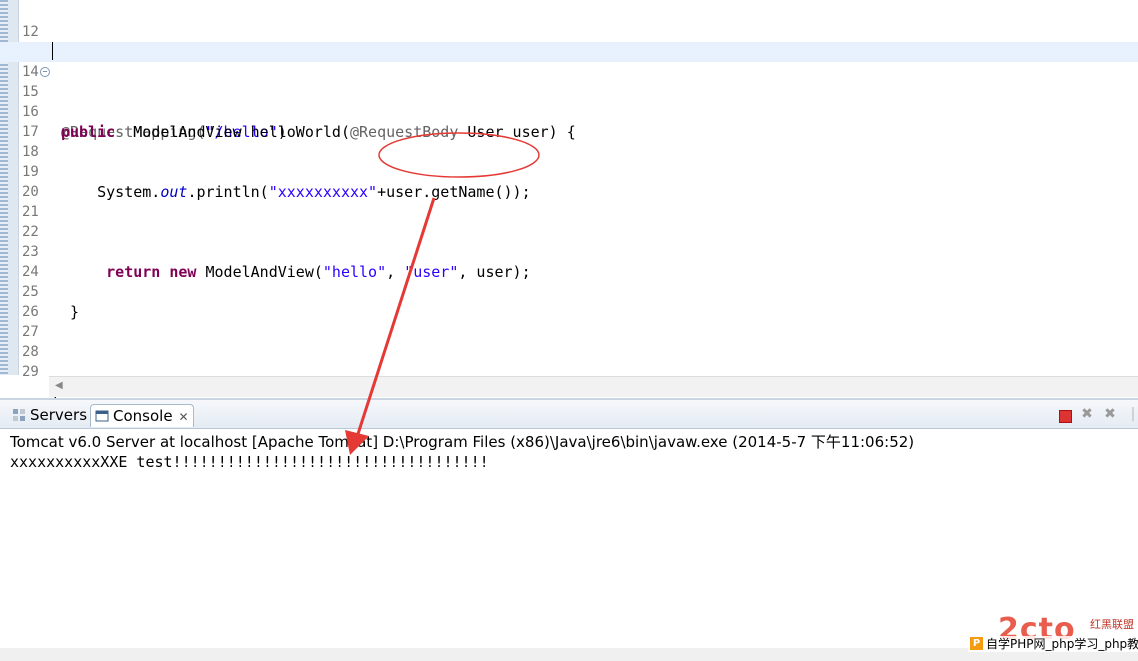 The image size is (1138, 661). Describe the element at coordinates (569, 61) in the screenshot. I see `current-code-line: 14` at that location.